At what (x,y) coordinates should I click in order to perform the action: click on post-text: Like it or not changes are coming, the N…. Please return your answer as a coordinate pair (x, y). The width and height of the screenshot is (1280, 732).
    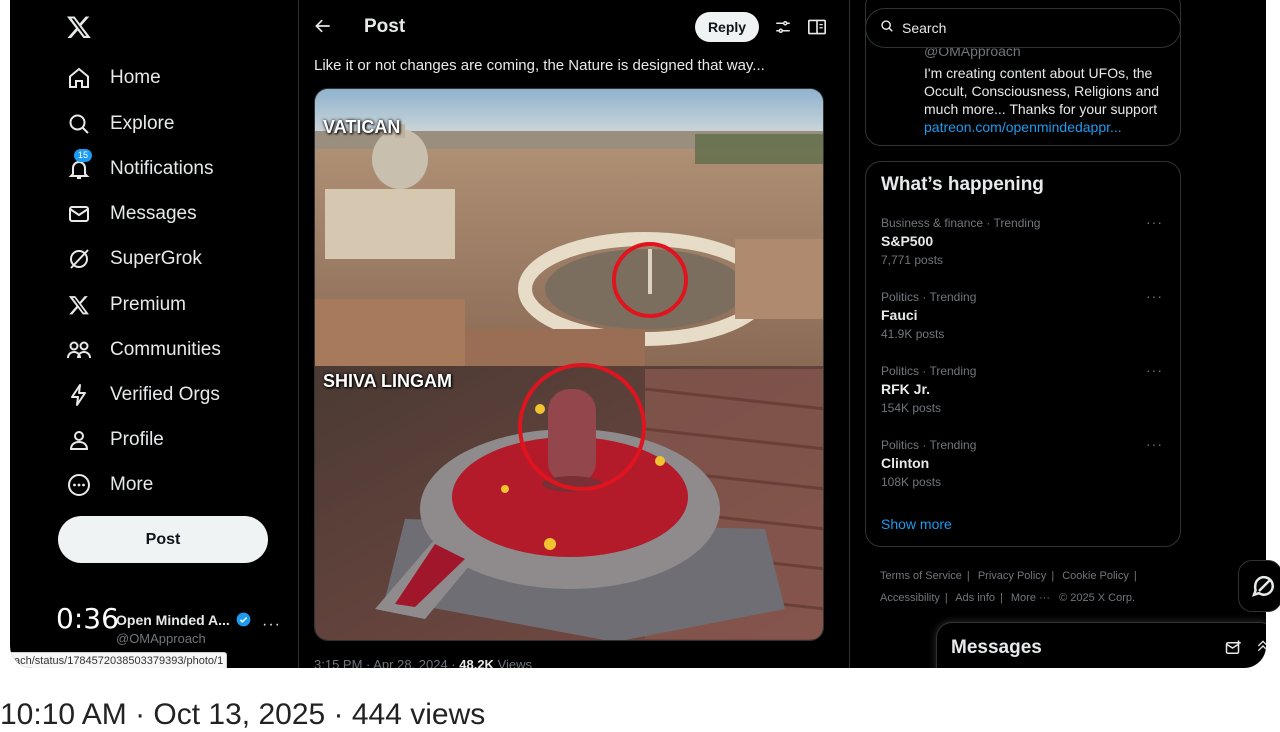
    Looking at the image, I should click on (539, 65).